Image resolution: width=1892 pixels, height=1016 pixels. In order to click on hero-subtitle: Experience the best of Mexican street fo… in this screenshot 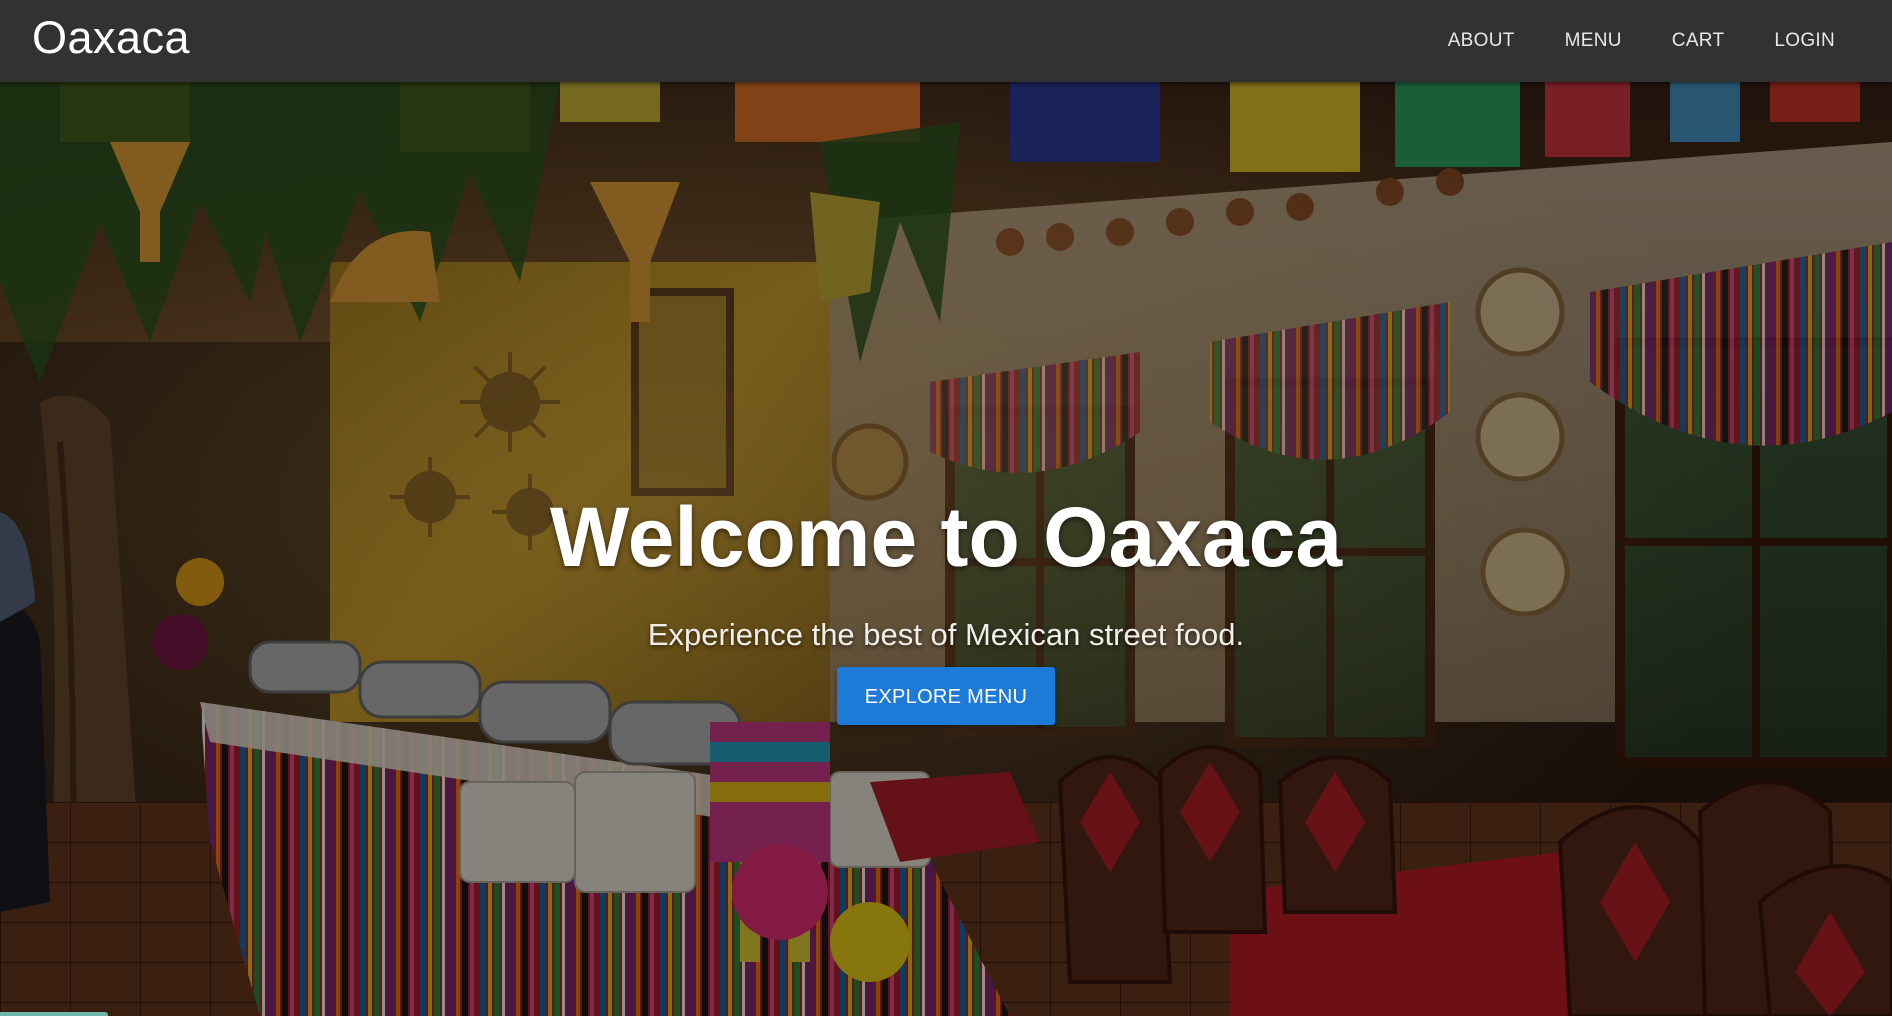, I will do `click(946, 634)`.